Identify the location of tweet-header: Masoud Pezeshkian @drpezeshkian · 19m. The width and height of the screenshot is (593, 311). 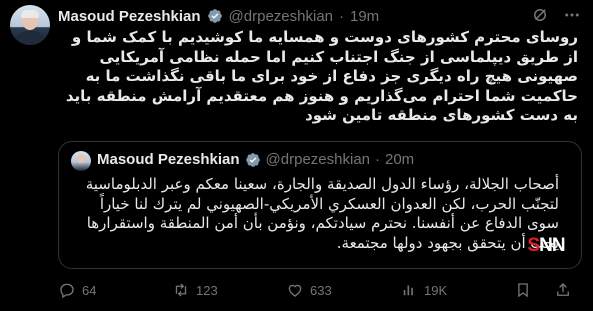
(315, 16).